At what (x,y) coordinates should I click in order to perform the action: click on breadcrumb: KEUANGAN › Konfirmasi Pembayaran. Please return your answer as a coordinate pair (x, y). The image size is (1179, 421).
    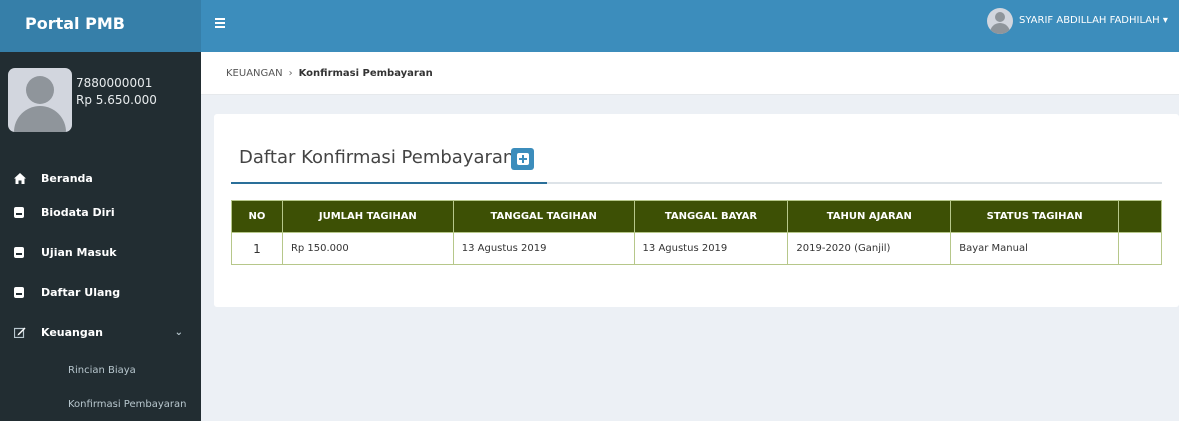
    Looking at the image, I should click on (690, 73).